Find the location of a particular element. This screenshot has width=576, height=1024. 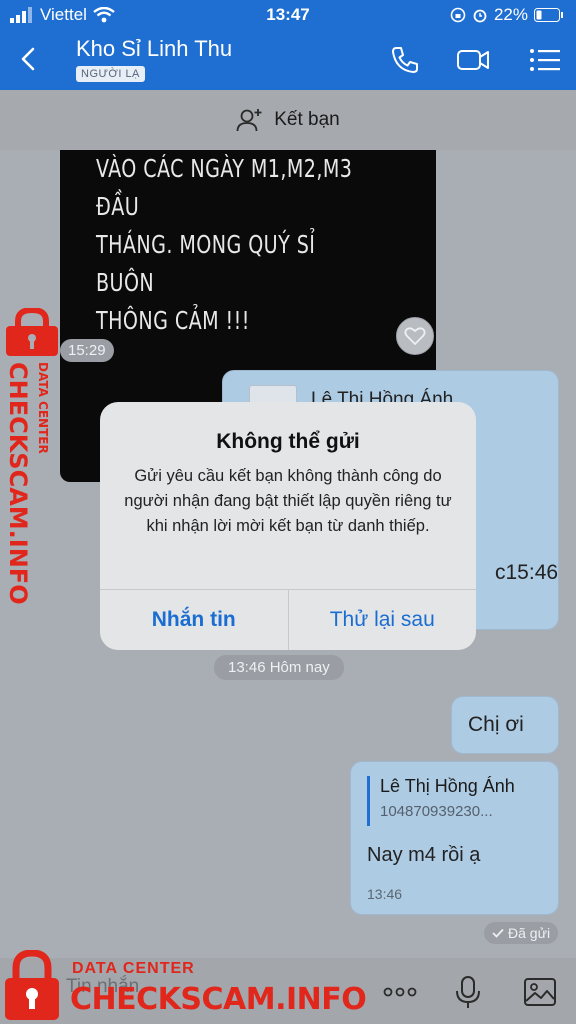

reply-text: Nay m4 rồi ạ is located at coordinates (424, 855).